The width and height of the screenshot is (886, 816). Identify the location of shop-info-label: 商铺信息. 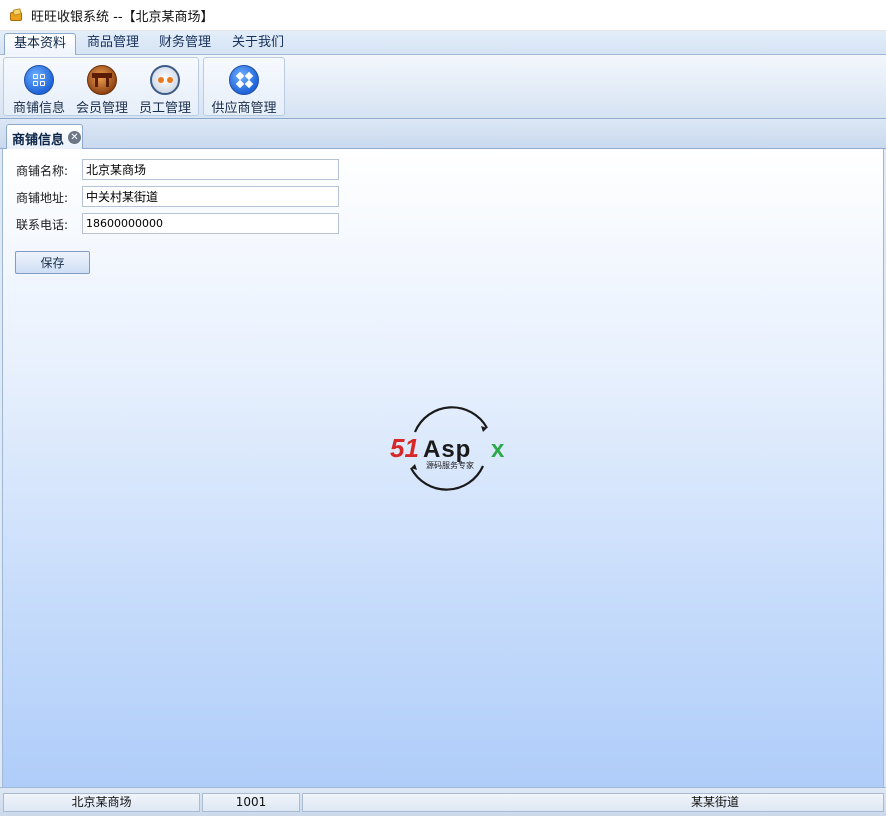
(38, 108).